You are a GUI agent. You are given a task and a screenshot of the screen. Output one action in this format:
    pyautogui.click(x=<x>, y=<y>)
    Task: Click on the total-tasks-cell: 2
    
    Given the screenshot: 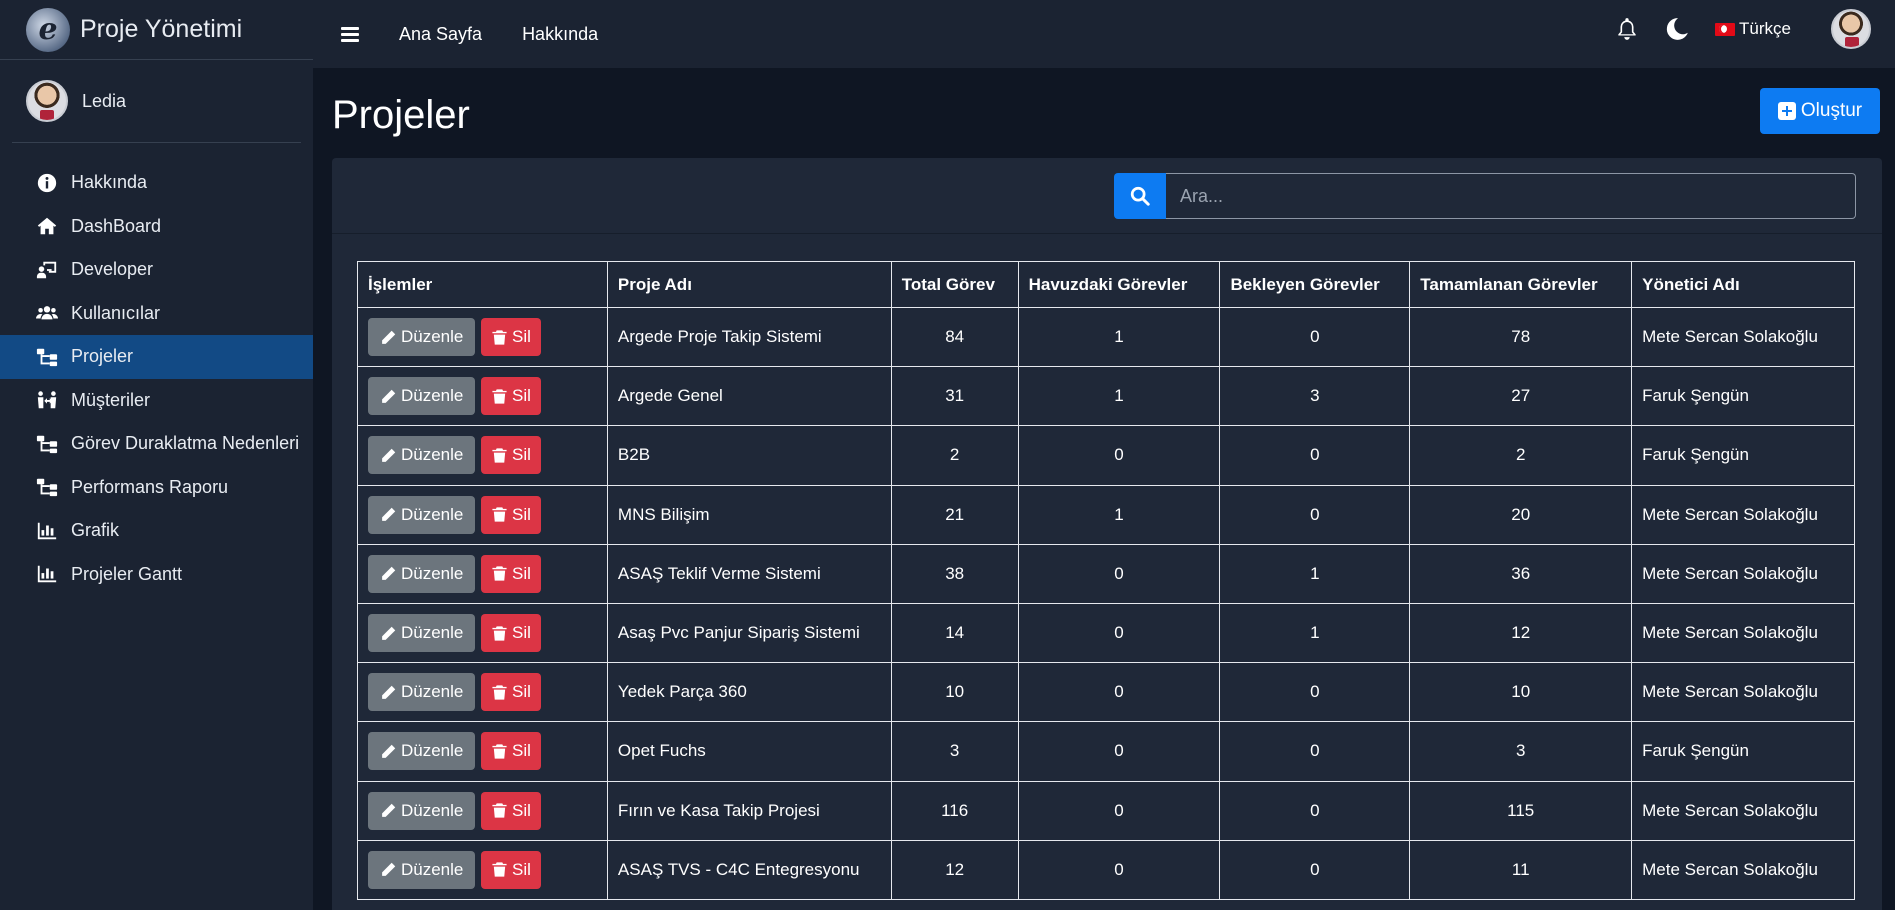 What is the action you would take?
    pyautogui.click(x=954, y=455)
    